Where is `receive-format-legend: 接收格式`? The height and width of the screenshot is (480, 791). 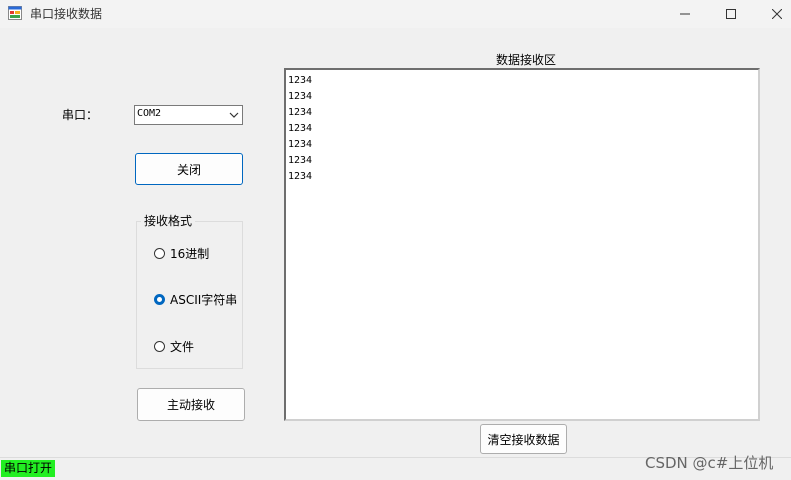
receive-format-legend: 接收格式 is located at coordinates (168, 220).